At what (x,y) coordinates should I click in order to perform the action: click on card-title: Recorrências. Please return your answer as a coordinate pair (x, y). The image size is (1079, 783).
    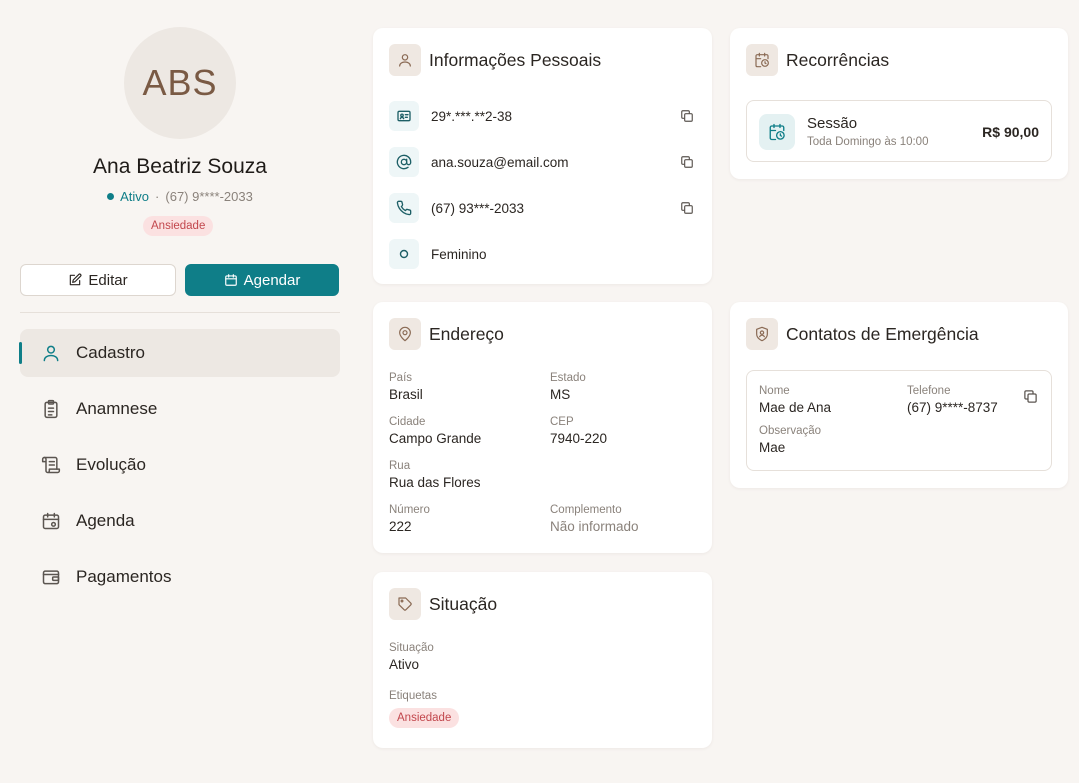
    Looking at the image, I should click on (838, 59).